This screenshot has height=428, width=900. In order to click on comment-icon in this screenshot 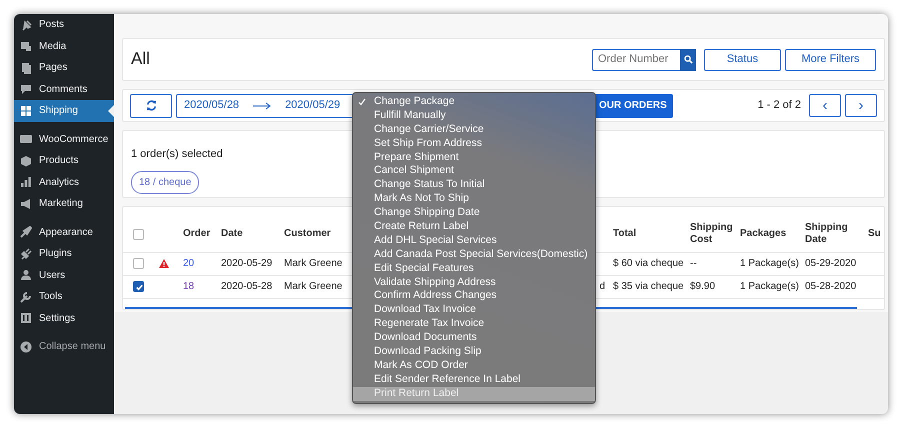, I will do `click(26, 89)`.